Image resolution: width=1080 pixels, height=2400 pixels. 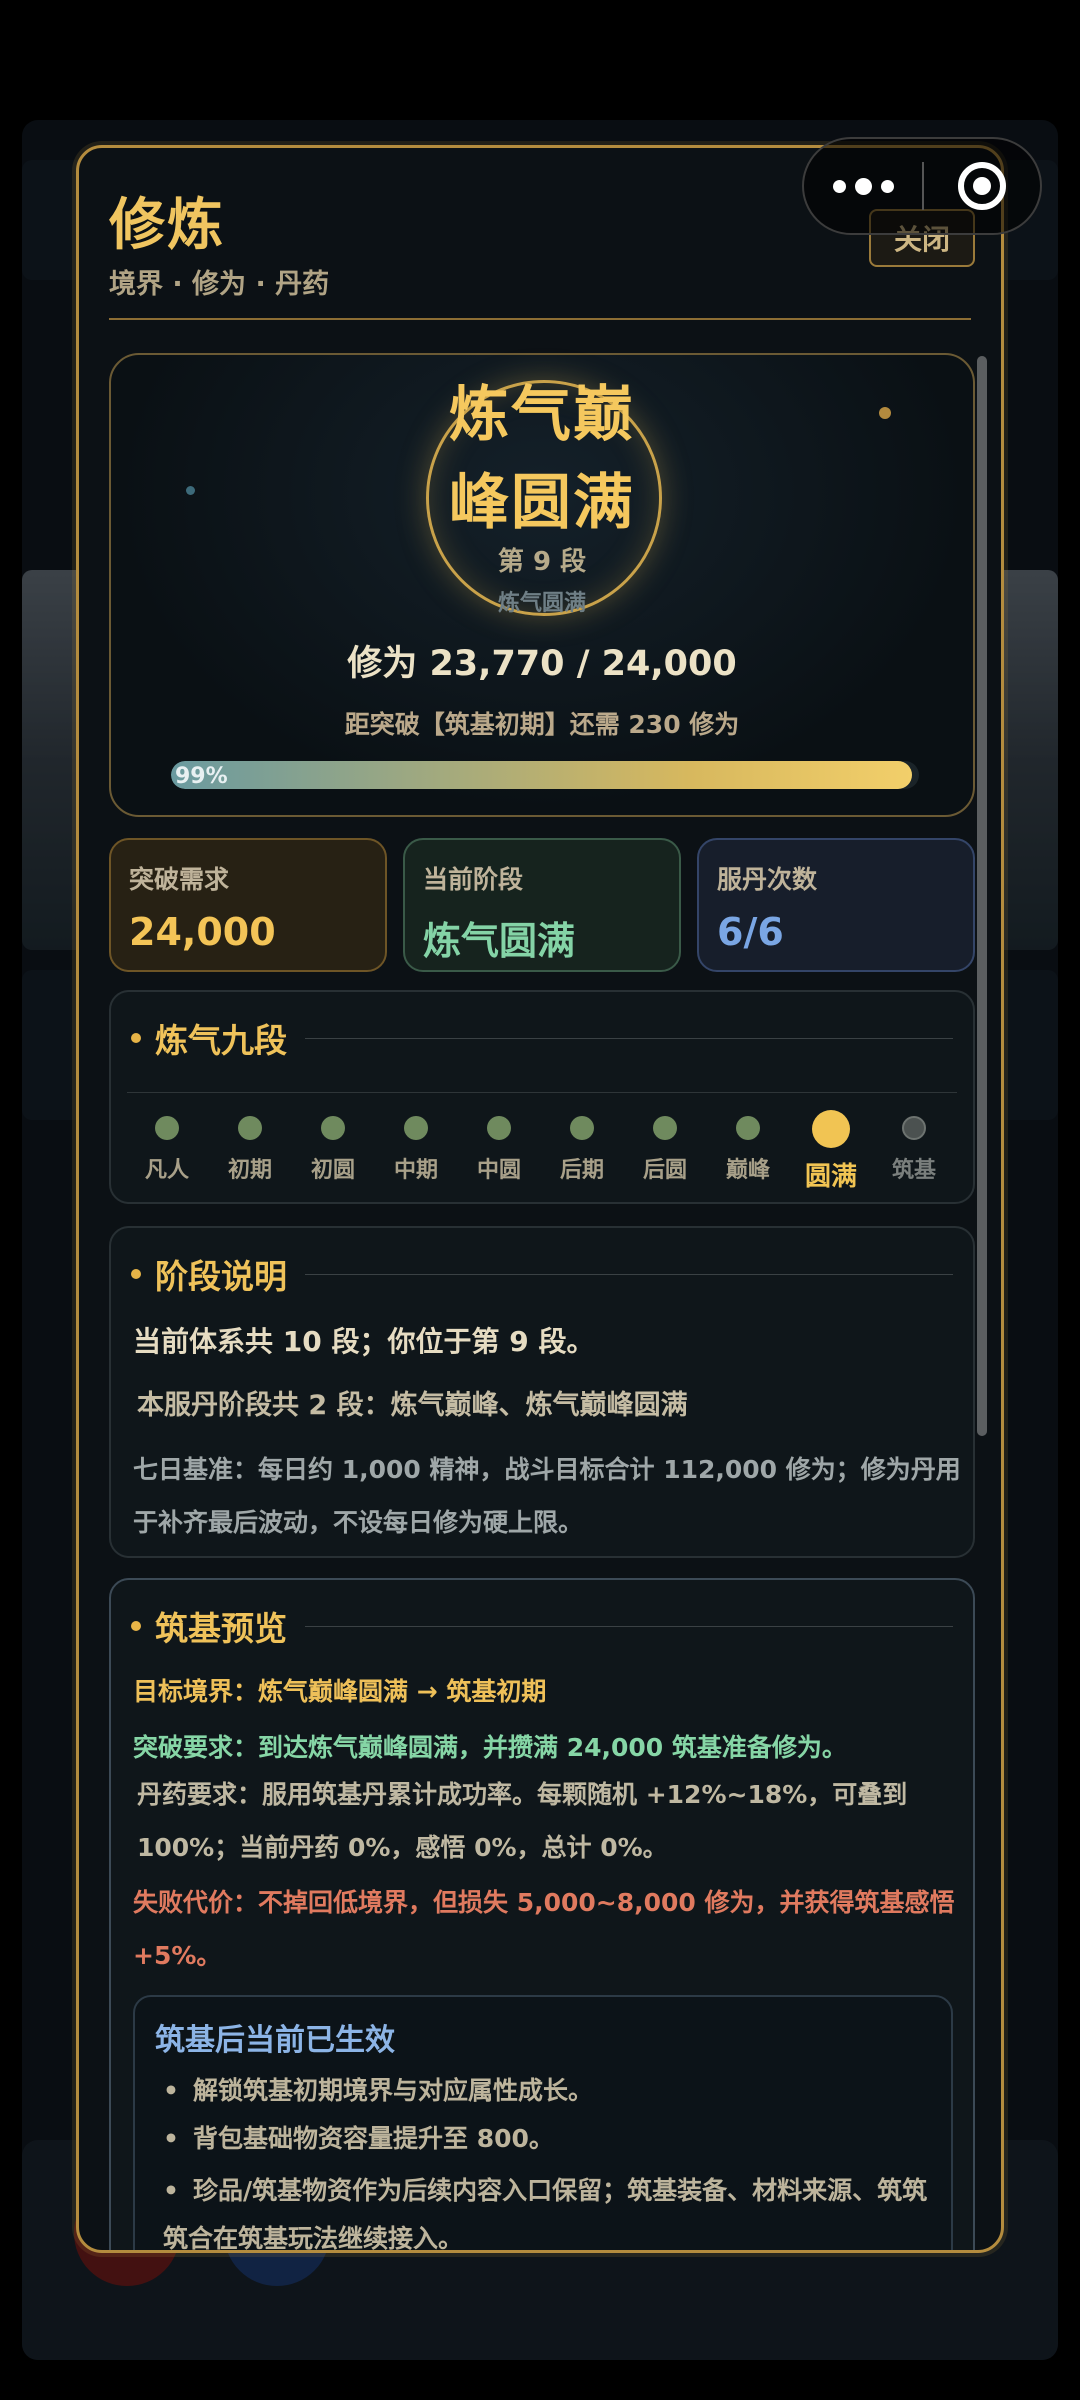 I want to click on stat-current-stage: 当前阶段 炼气圆满, so click(x=542, y=905).